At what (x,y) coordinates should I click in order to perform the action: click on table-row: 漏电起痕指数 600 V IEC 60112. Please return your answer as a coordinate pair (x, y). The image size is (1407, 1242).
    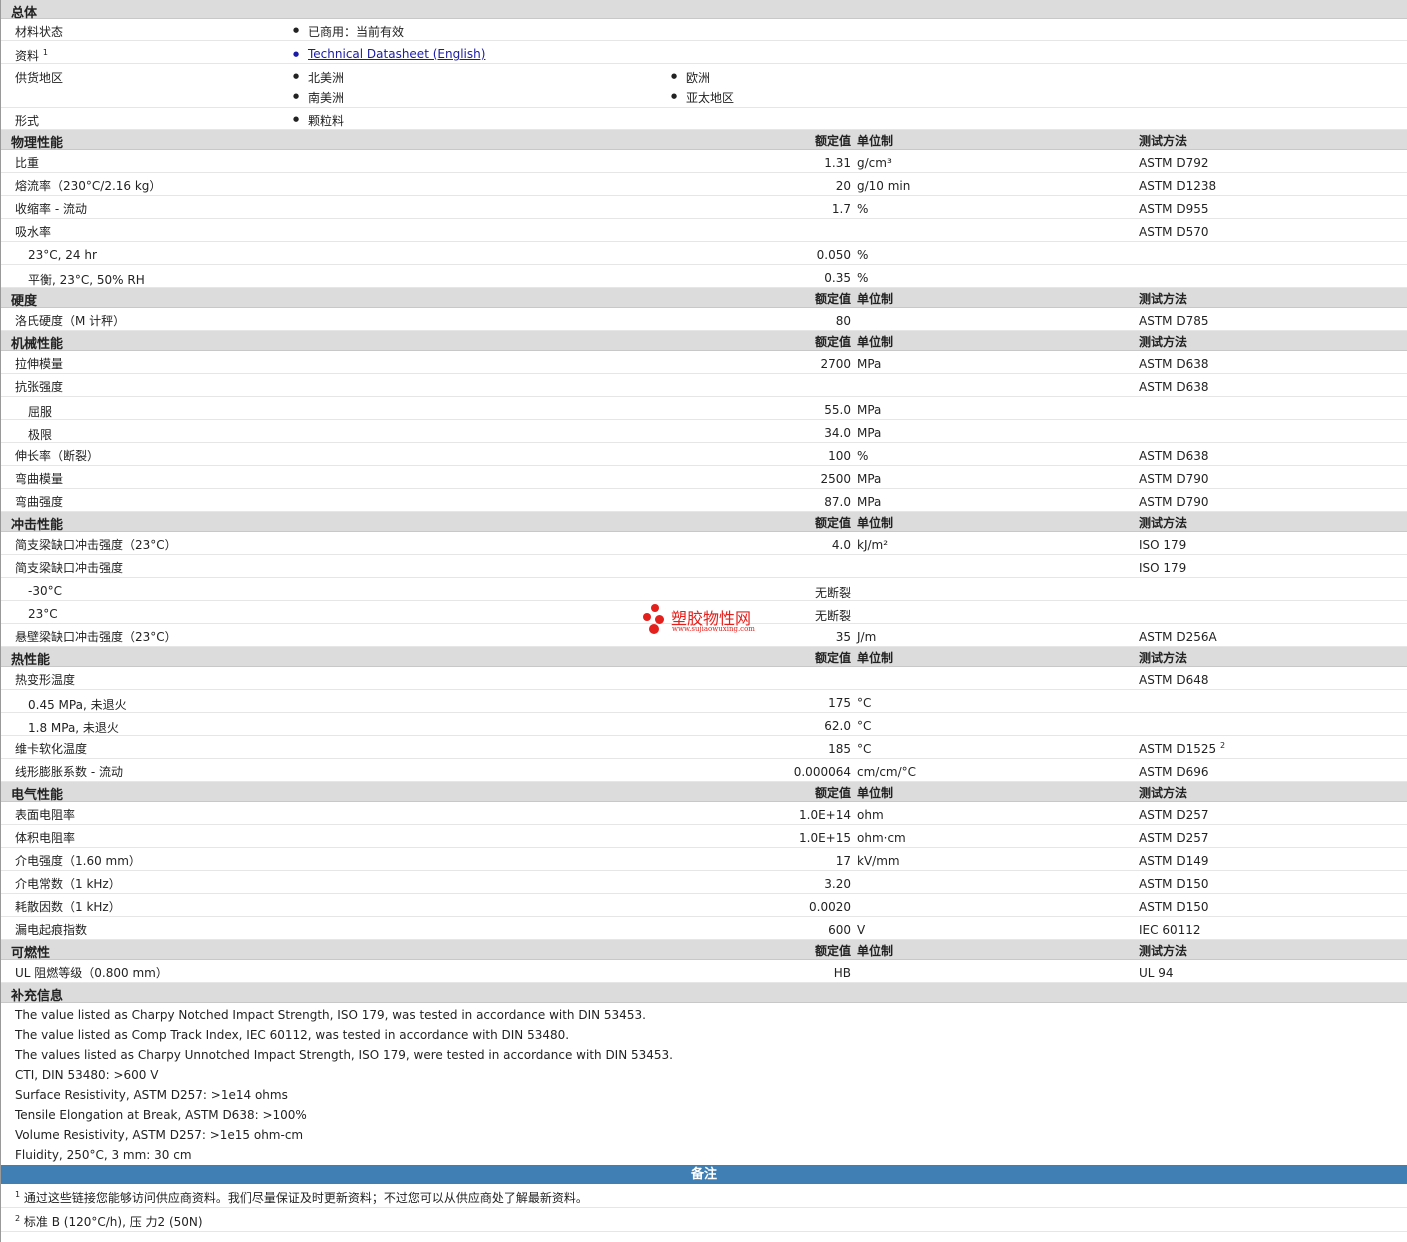
    Looking at the image, I should click on (704, 928).